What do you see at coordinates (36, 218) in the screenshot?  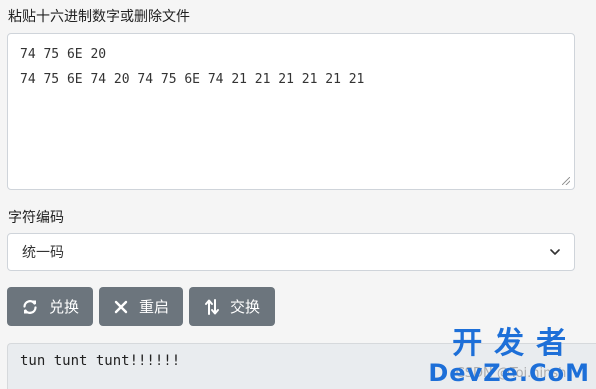 I see `encoding-label: 字符编码` at bounding box center [36, 218].